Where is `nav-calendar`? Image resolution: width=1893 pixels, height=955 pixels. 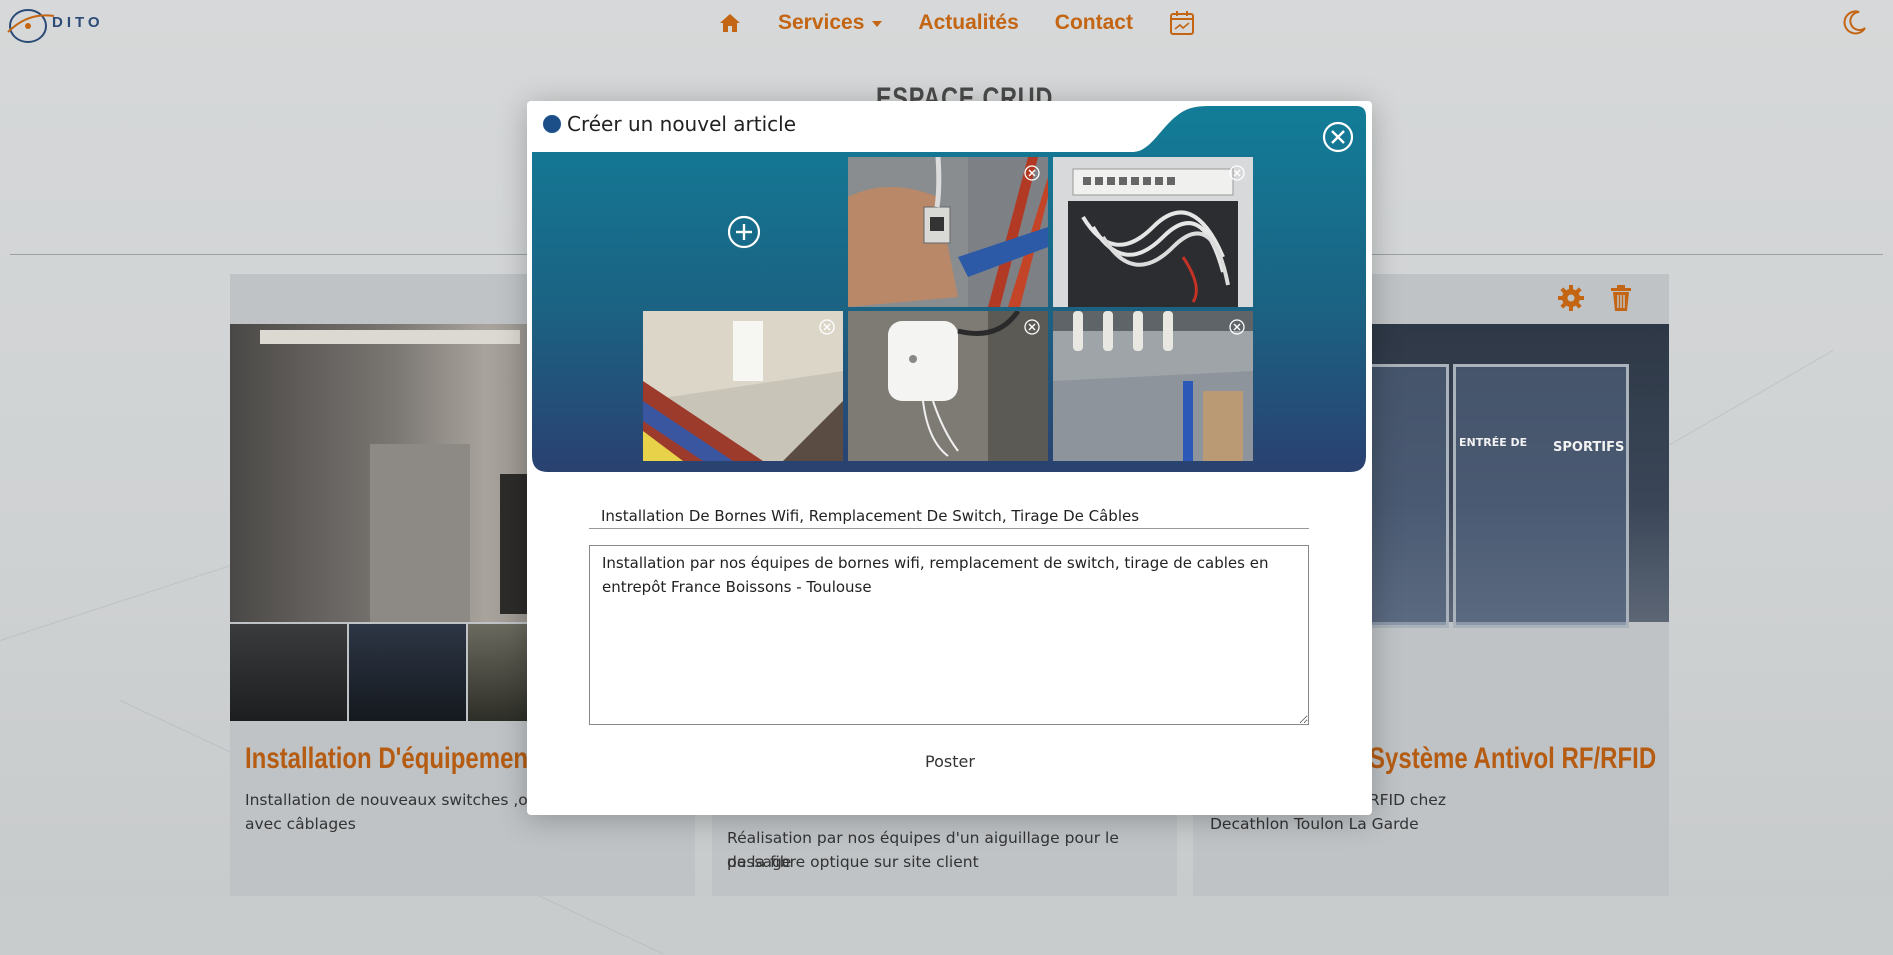
nav-calendar is located at coordinates (1182, 23).